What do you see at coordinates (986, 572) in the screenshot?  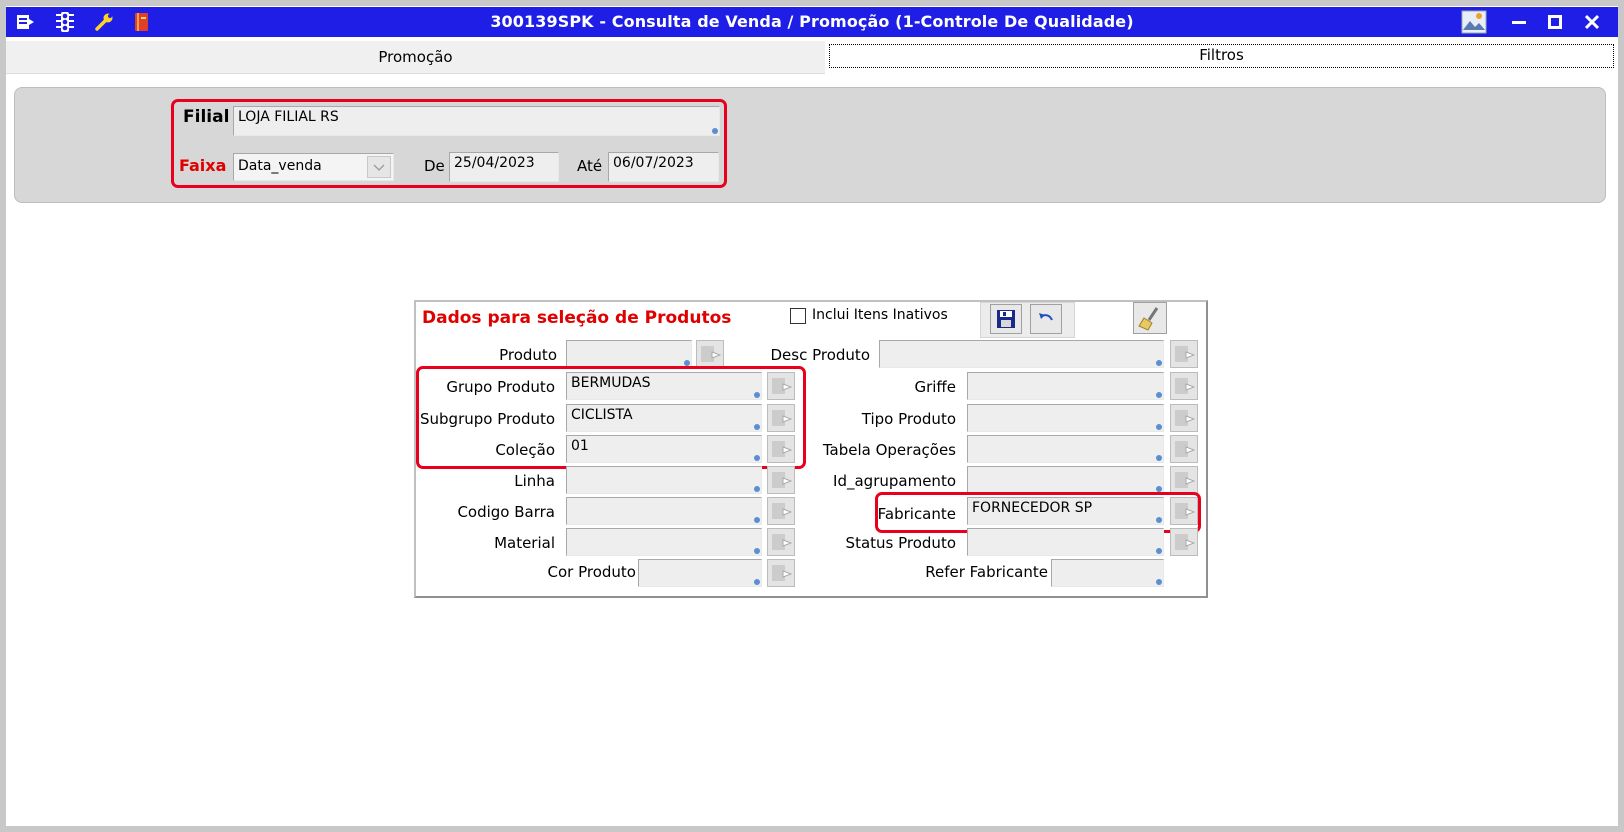 I see `refer-fabricante-label: Refer Fabricante` at bounding box center [986, 572].